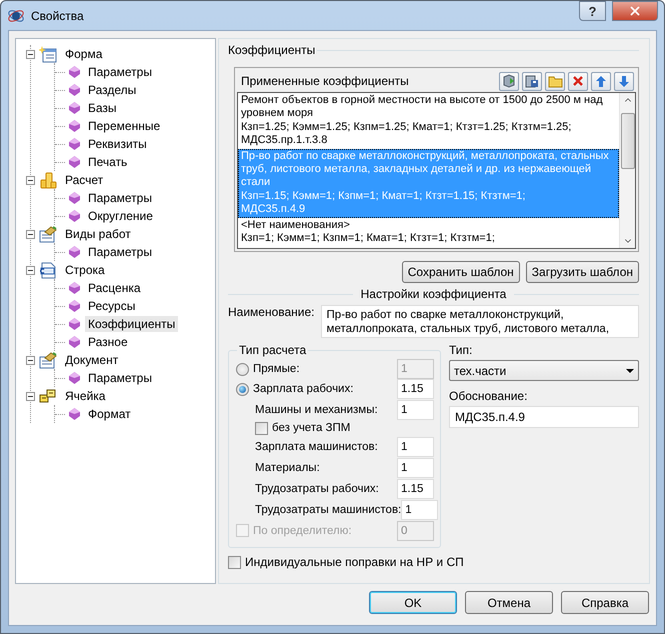 The height and width of the screenshot is (634, 665). Describe the element at coordinates (58, 15) in the screenshot. I see `window-title: Свойства` at that location.